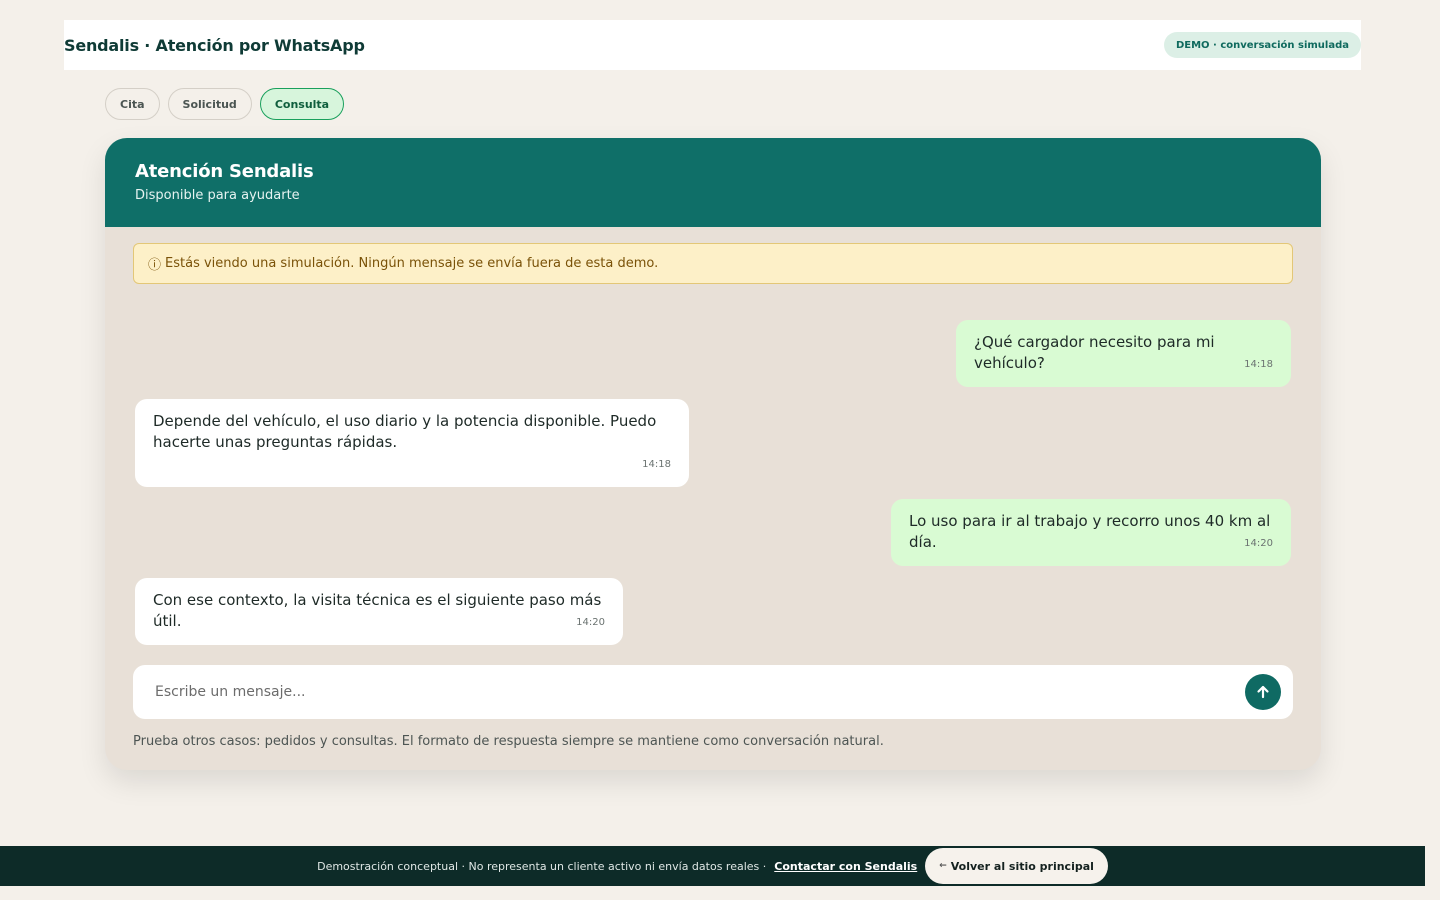 Image resolution: width=1440 pixels, height=900 pixels. Describe the element at coordinates (700, 692) in the screenshot. I see `message-input` at that location.